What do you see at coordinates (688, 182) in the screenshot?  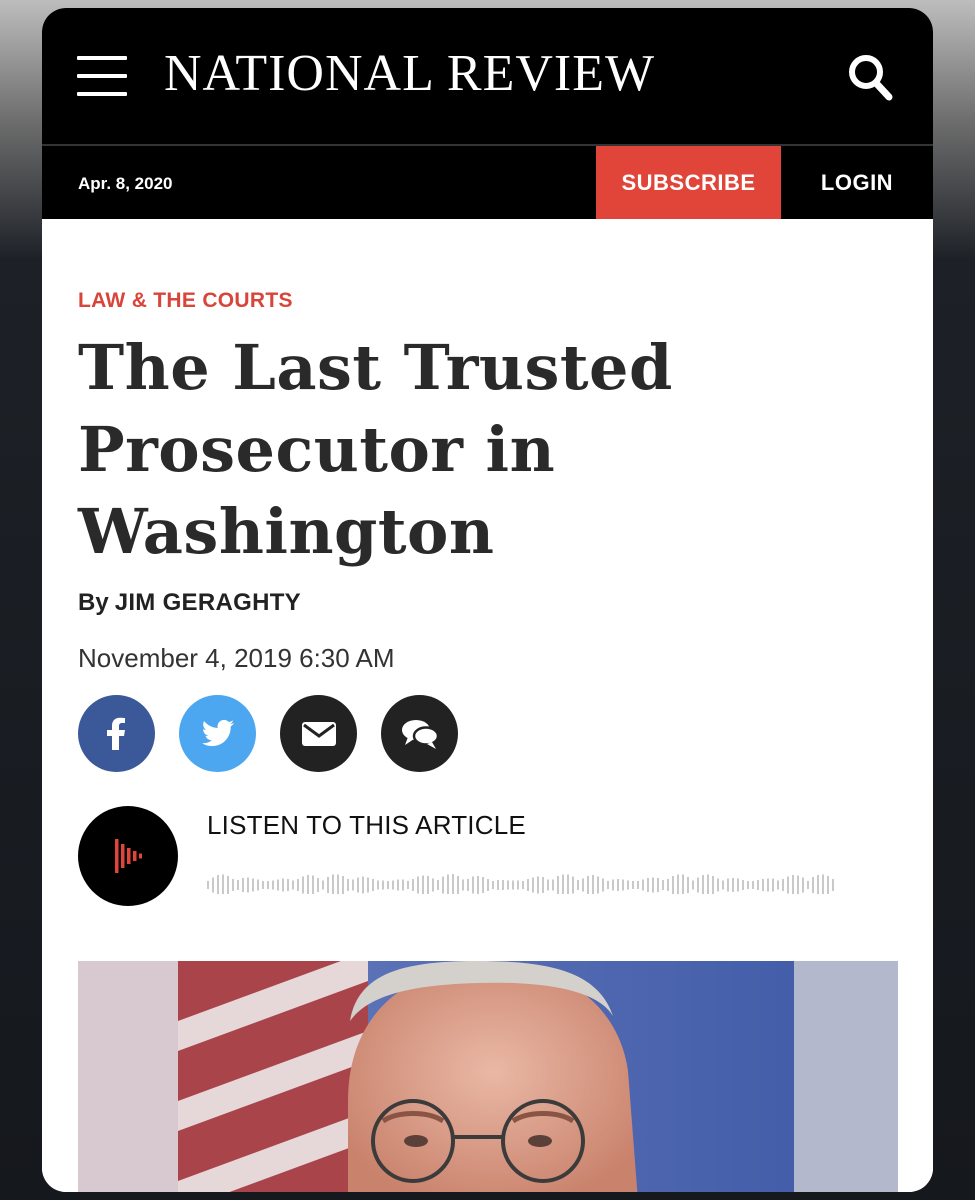 I see `subscribe-button: SUBSCRIBE` at bounding box center [688, 182].